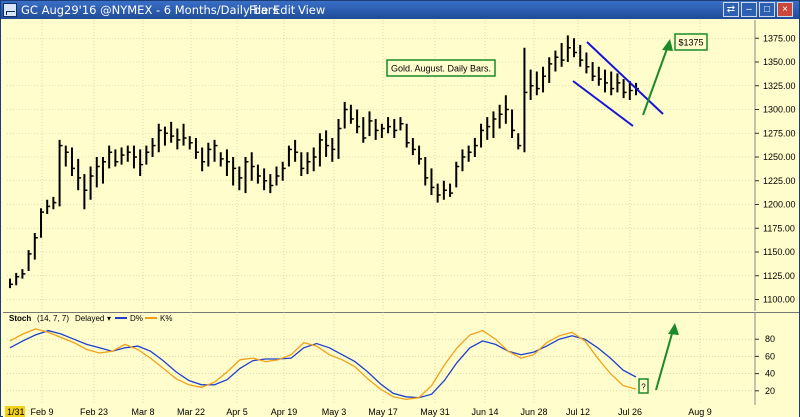  Describe the element at coordinates (89, 318) in the screenshot. I see `stoch-mode: Delayed` at that location.